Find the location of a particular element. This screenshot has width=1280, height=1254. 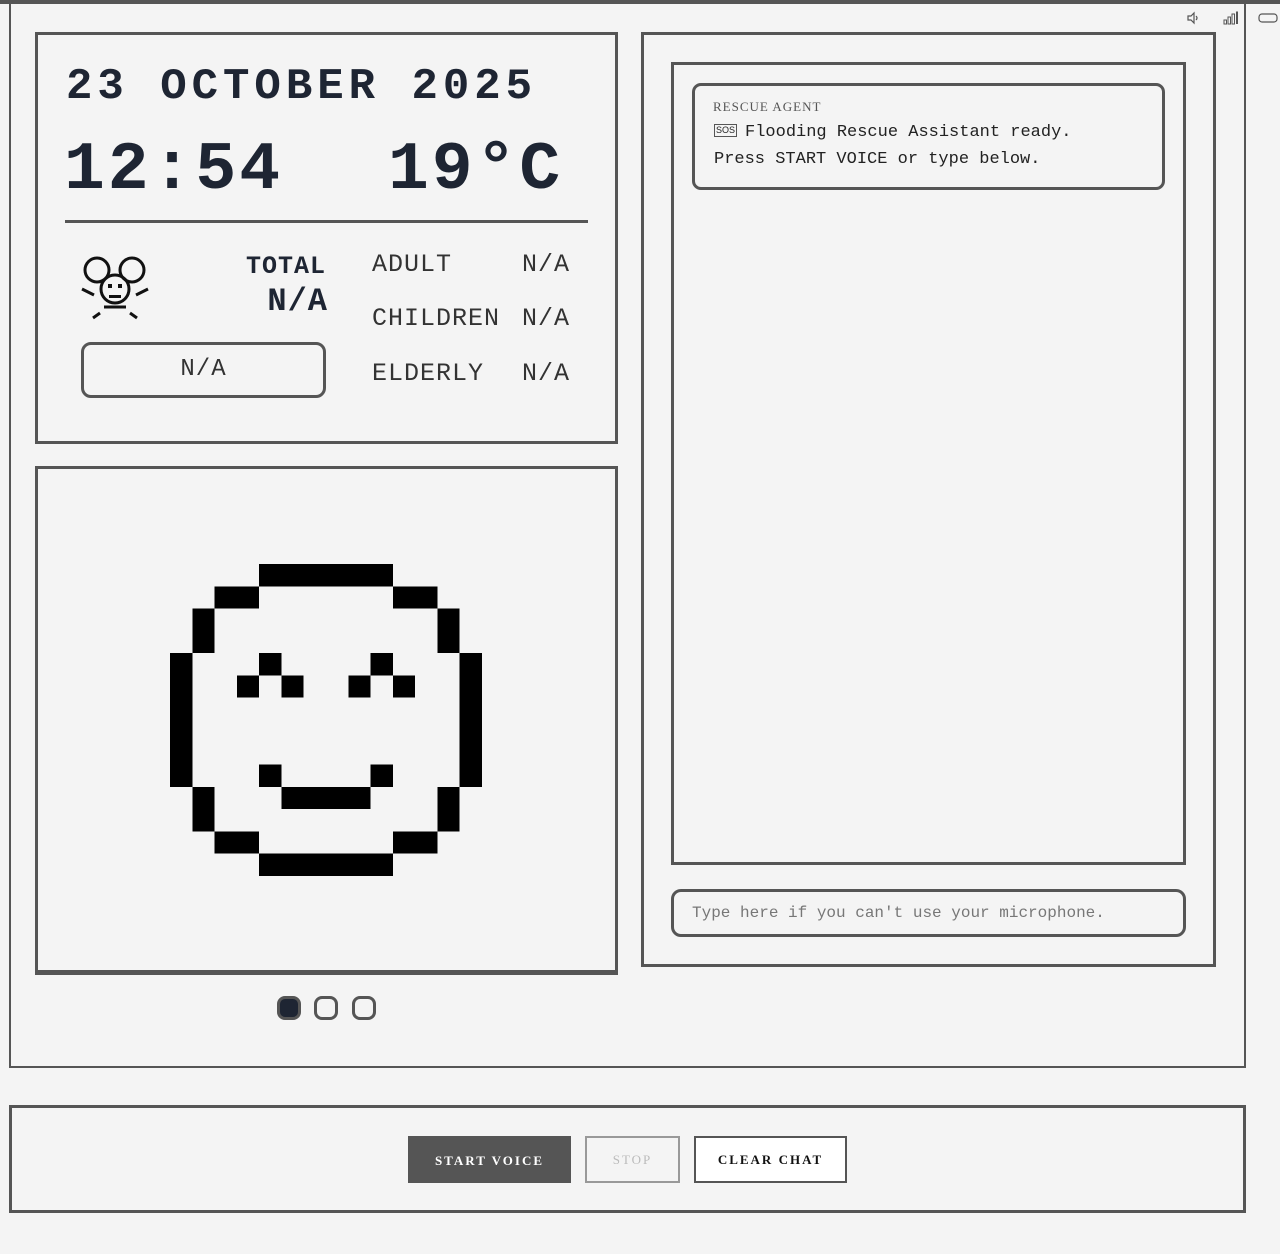

total-label: TOTAL is located at coordinates (285, 266).